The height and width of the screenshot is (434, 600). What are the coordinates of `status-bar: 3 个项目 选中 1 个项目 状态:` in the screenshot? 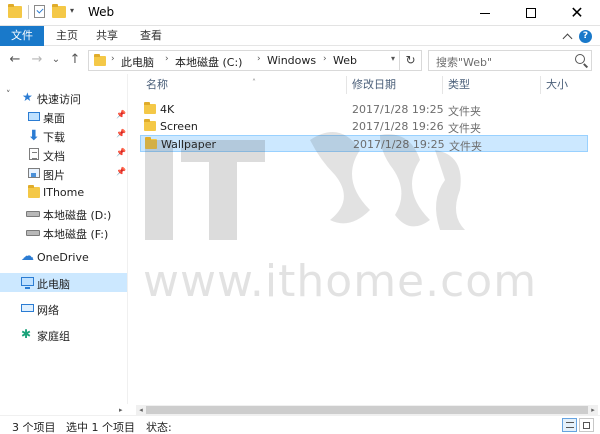 It's located at (300, 424).